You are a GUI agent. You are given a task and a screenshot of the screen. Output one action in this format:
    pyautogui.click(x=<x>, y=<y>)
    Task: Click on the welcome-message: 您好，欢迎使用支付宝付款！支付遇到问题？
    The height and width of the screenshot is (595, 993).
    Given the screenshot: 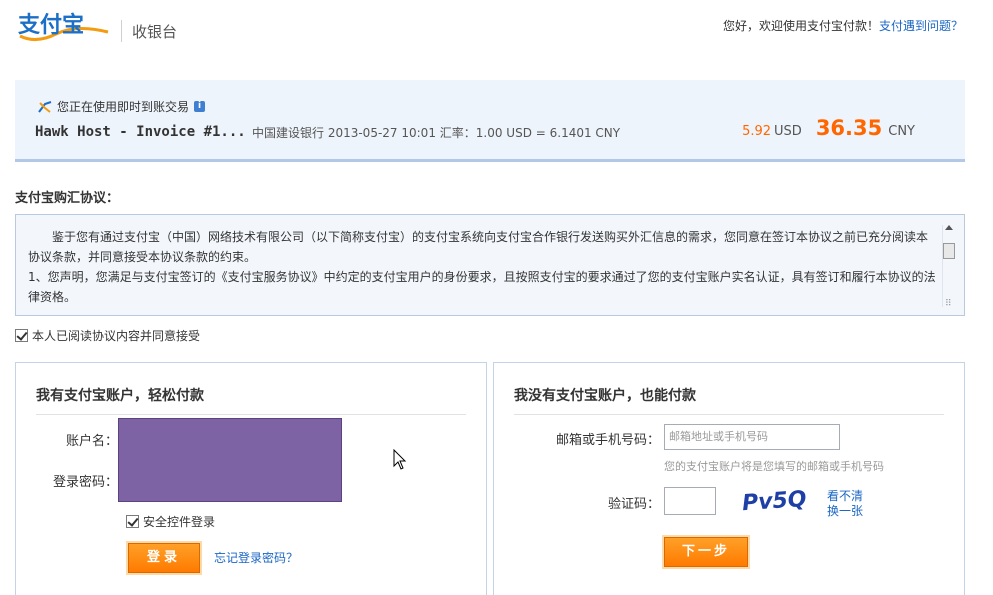 What is the action you would take?
    pyautogui.click(x=843, y=25)
    